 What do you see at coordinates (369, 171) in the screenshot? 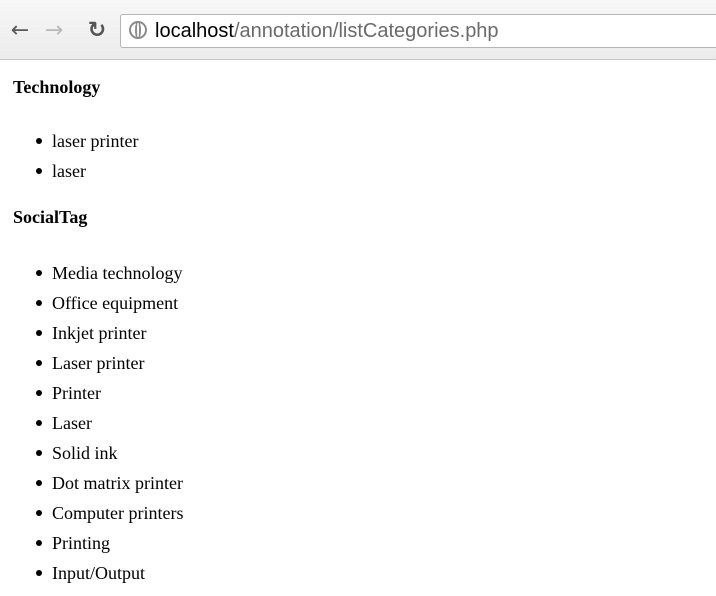
I see `list-item: laser` at bounding box center [369, 171].